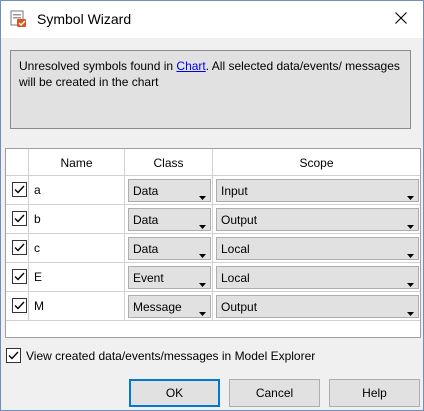  What do you see at coordinates (37, 219) in the screenshot?
I see `symbol-name: b` at bounding box center [37, 219].